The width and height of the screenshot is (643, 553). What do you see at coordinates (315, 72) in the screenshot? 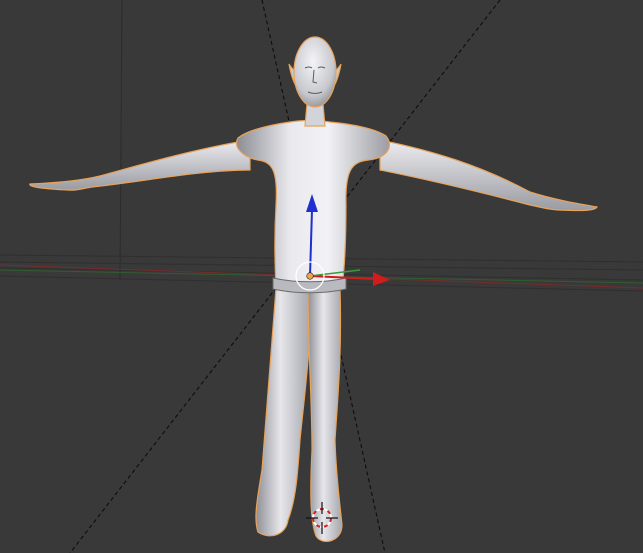
I see `head` at bounding box center [315, 72].